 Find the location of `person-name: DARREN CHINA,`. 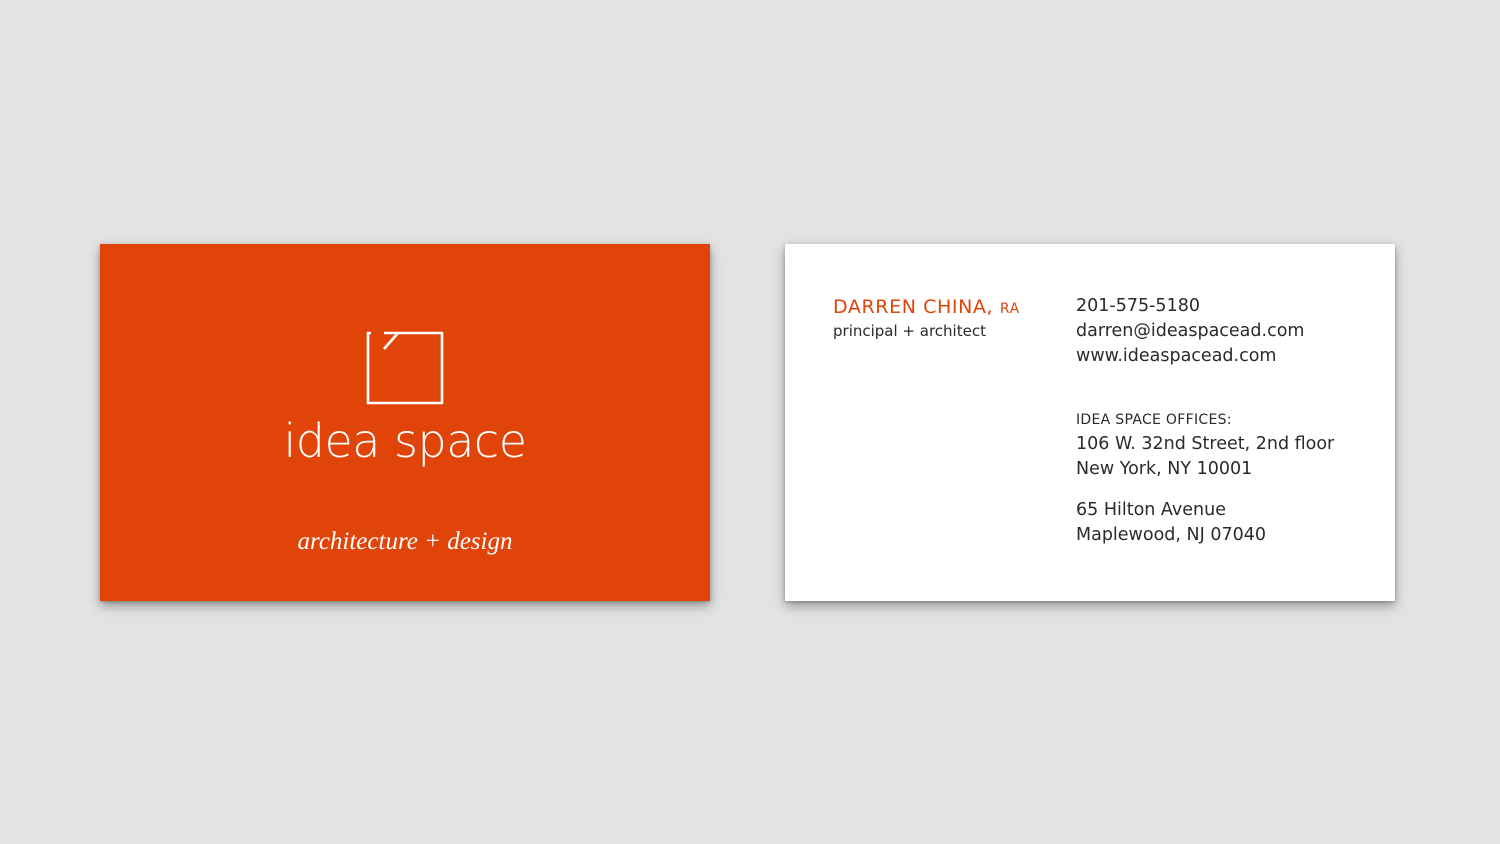

person-name: DARREN CHINA, is located at coordinates (913, 307).